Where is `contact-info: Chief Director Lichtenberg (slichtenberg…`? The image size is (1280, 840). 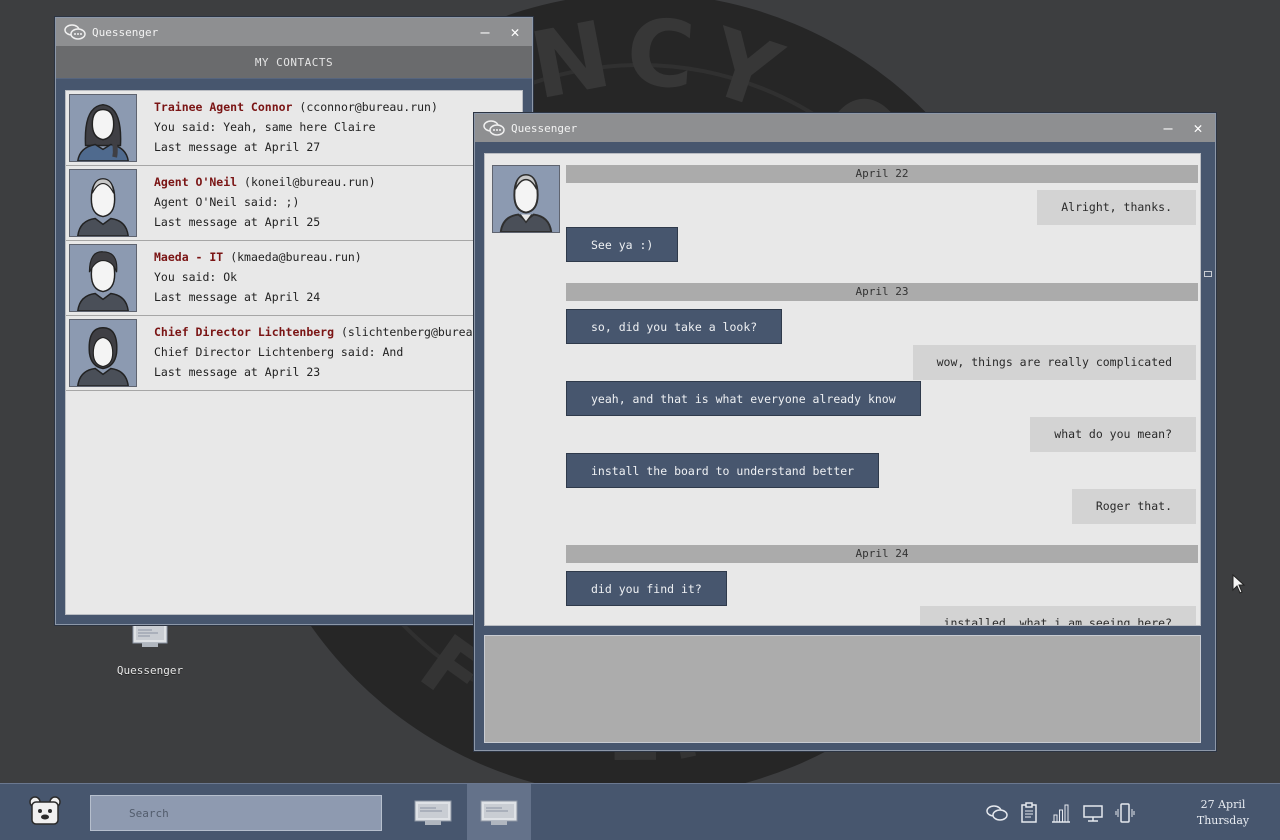 contact-info: Chief Director Lichtenberg (slichtenberg… is located at coordinates (334, 354).